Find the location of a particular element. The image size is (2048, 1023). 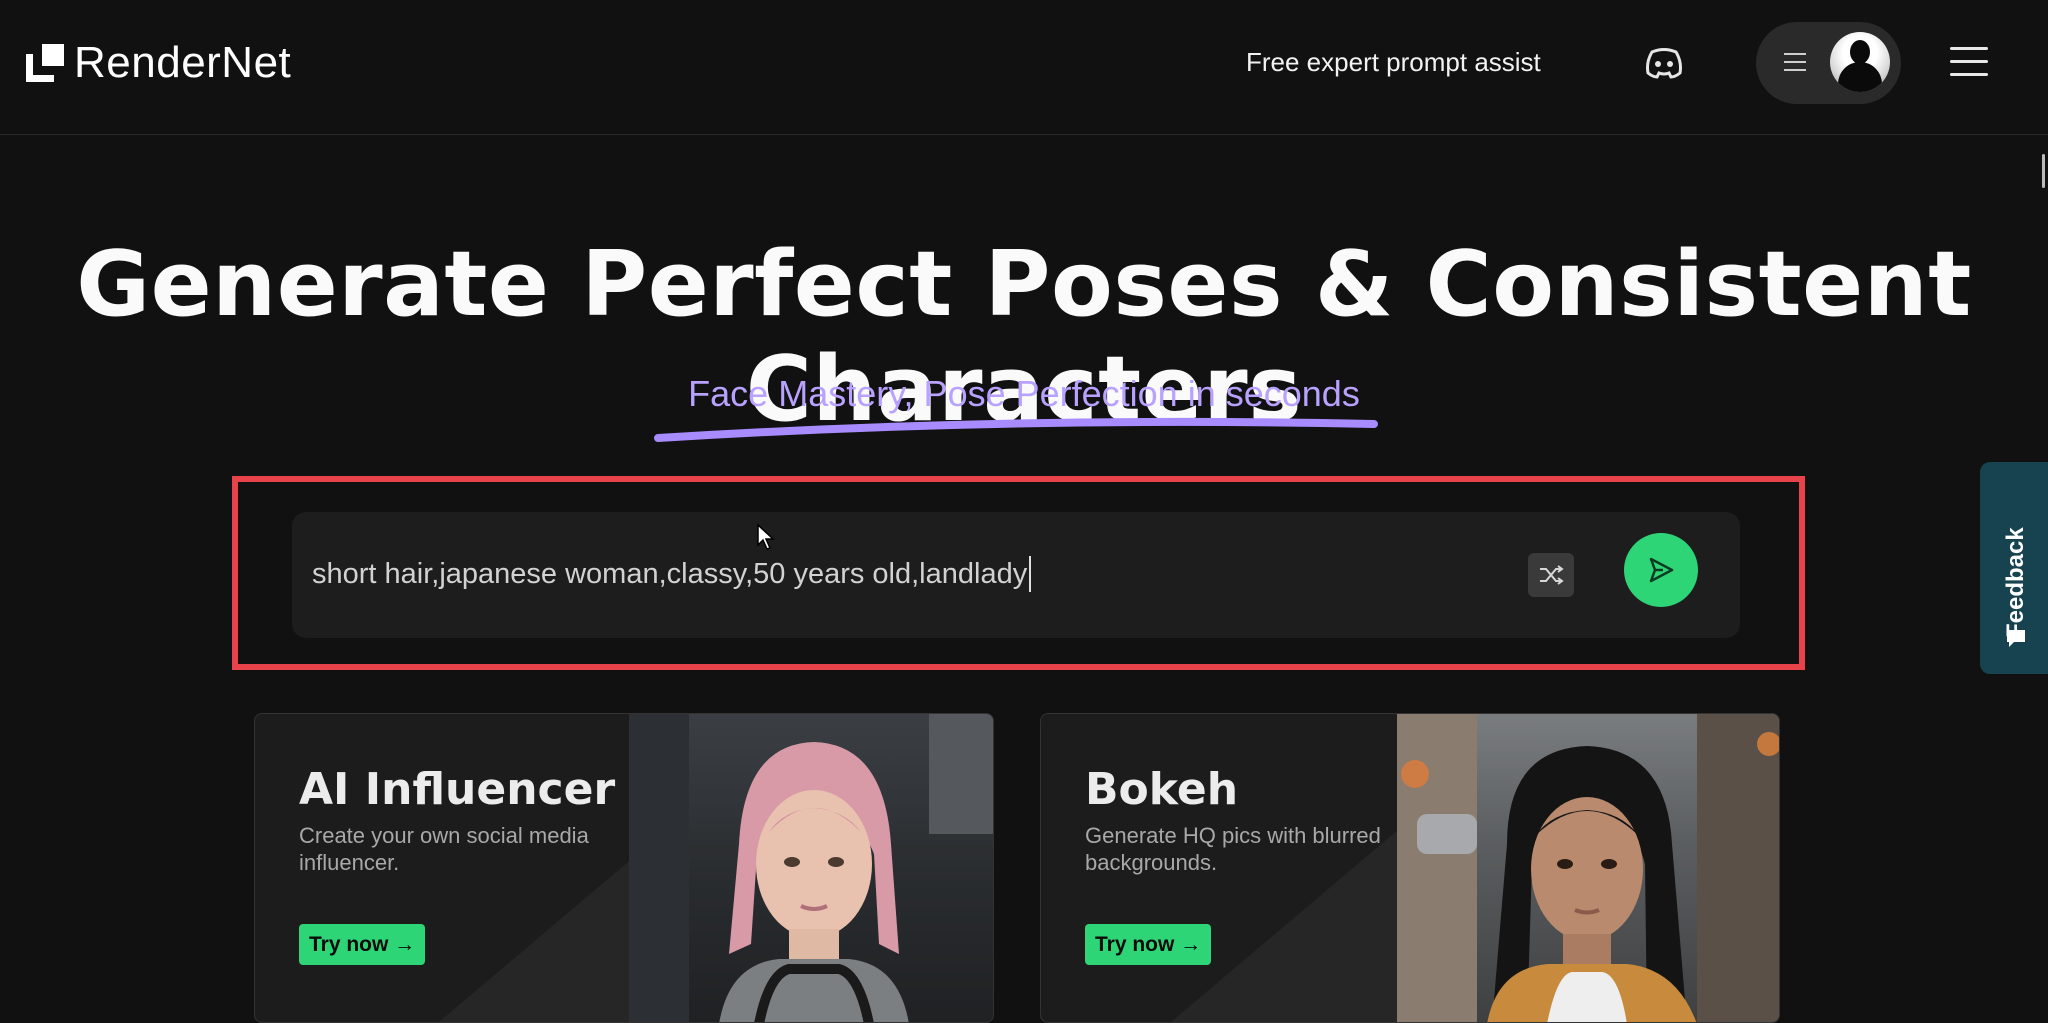

top-nav: RenderNet Free expert prompt assist is located at coordinates (1024, 67).